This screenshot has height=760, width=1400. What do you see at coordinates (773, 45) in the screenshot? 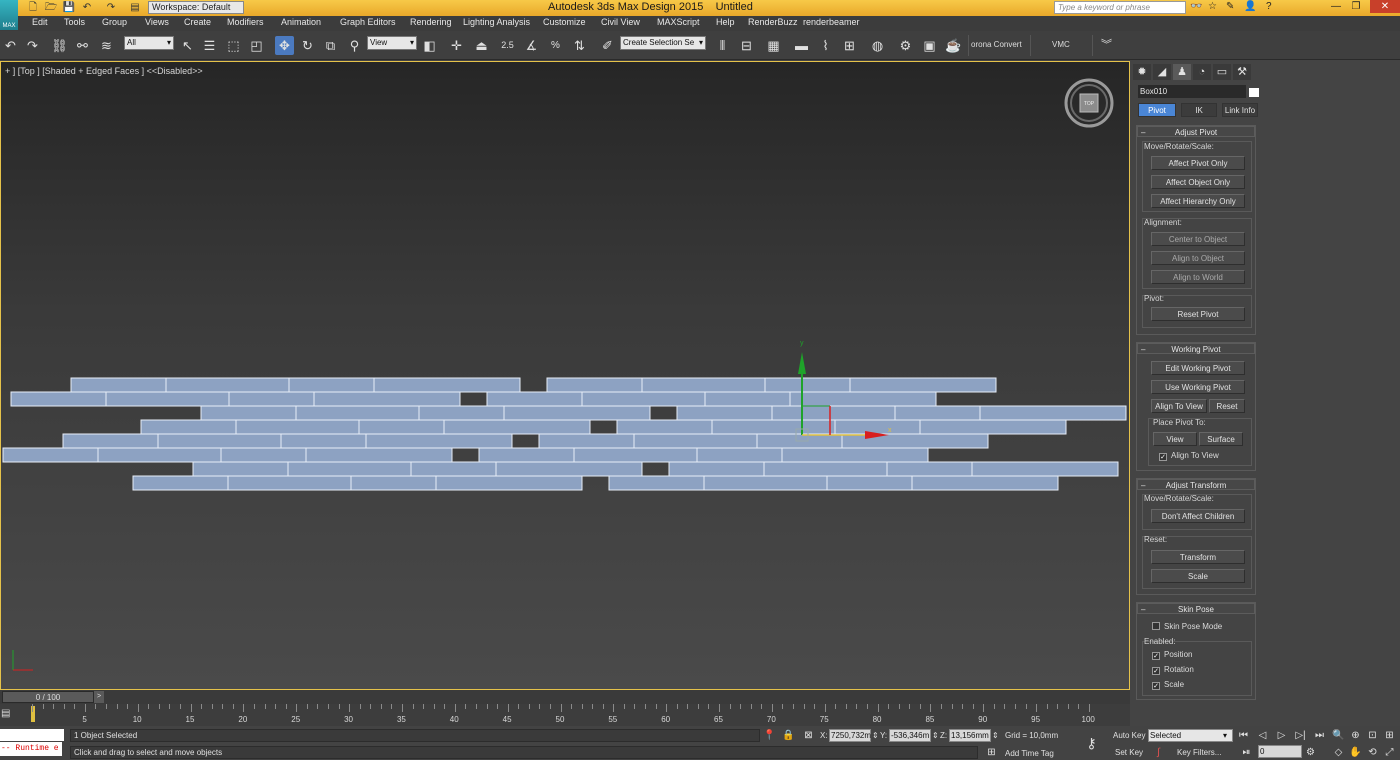
I see `layer-explorer-icon: ▦` at bounding box center [773, 45].